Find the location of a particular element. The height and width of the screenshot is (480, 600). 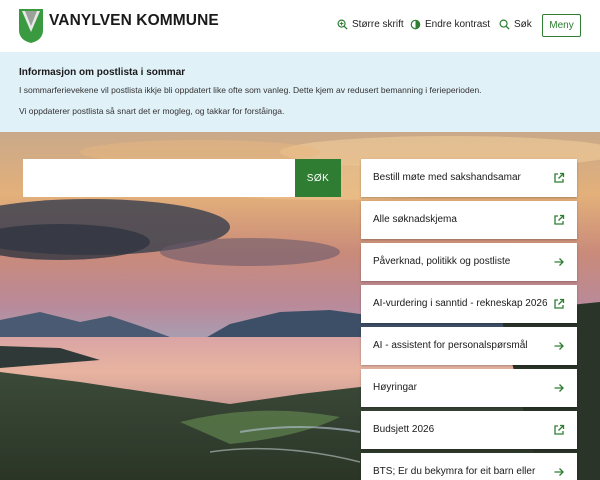

quick-link-label: AI - assistent for personalspørsmål is located at coordinates (450, 345).